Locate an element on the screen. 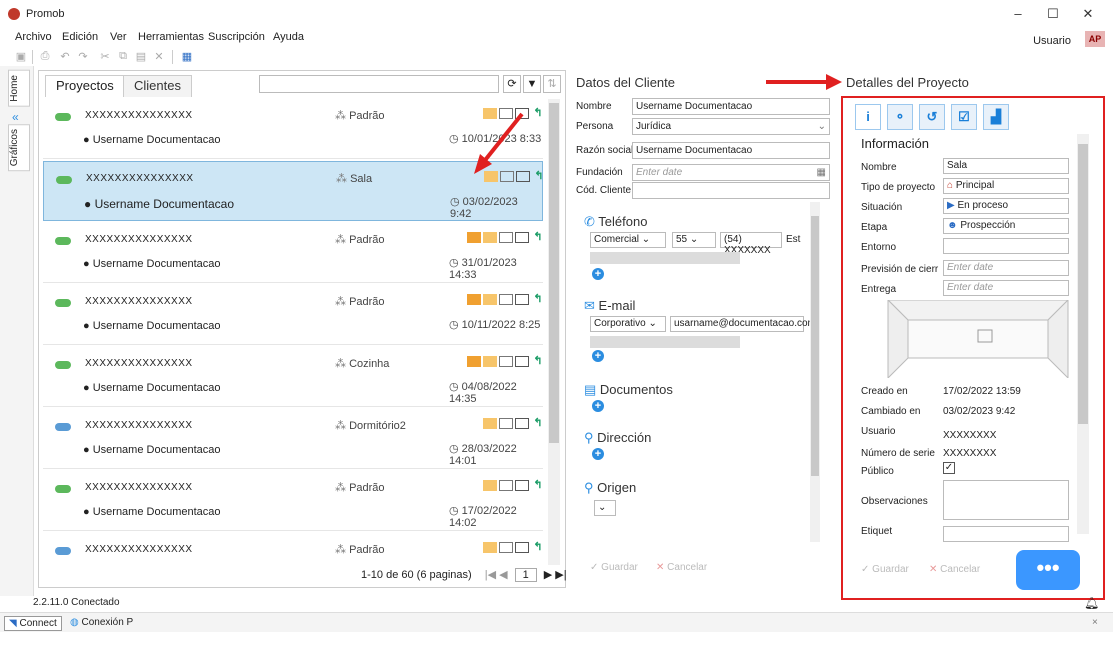 The width and height of the screenshot is (1113, 657). minimize-button: – is located at coordinates (1018, 14).